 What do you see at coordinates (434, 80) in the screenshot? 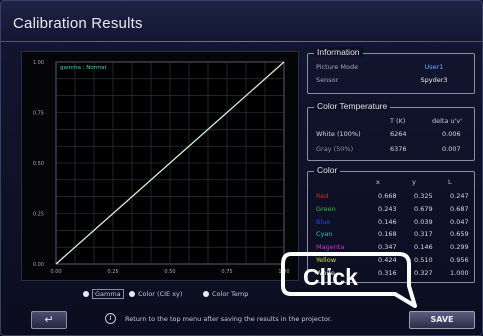
I see `info-value: Spyder3` at bounding box center [434, 80].